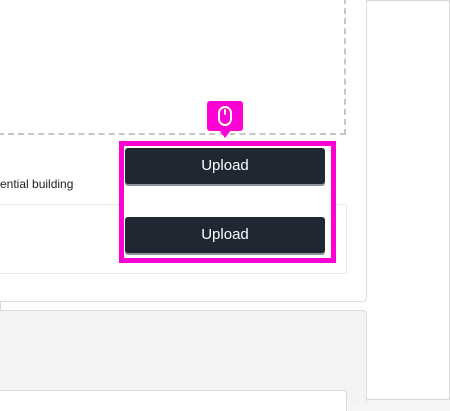 This screenshot has width=450, height=411. Describe the element at coordinates (173, 400) in the screenshot. I see `lower-inner-card` at that location.